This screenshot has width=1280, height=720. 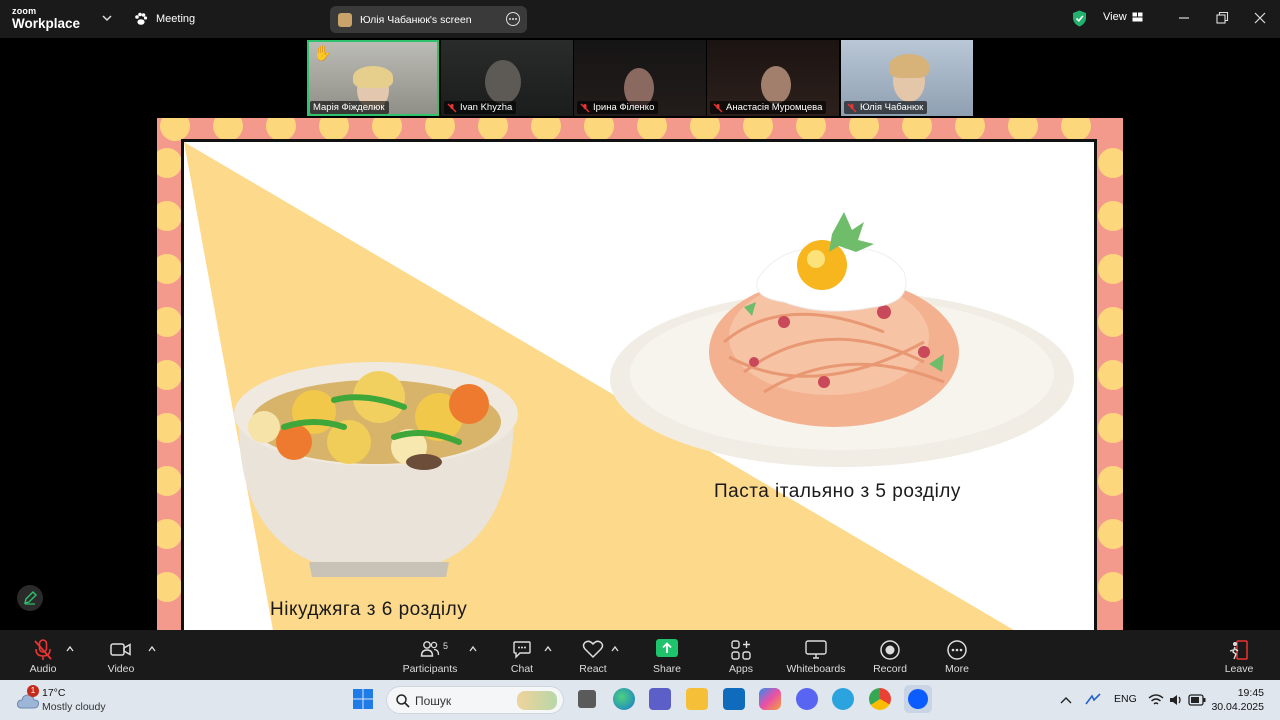 I want to click on discord-icon, so click(x=807, y=699).